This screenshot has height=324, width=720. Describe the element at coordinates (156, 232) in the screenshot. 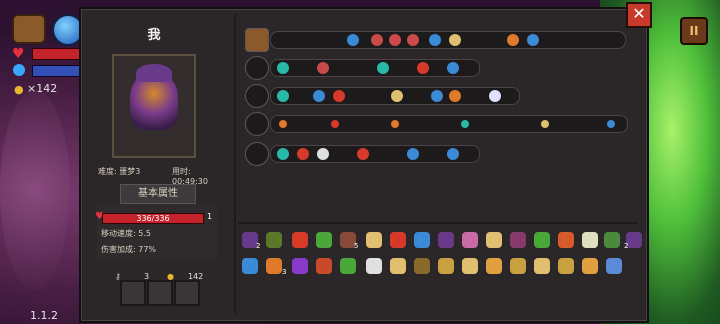

I see `stats-box: ♥ 336/336 1 移动速度: 5.5 伤害加成: 77%` at that location.